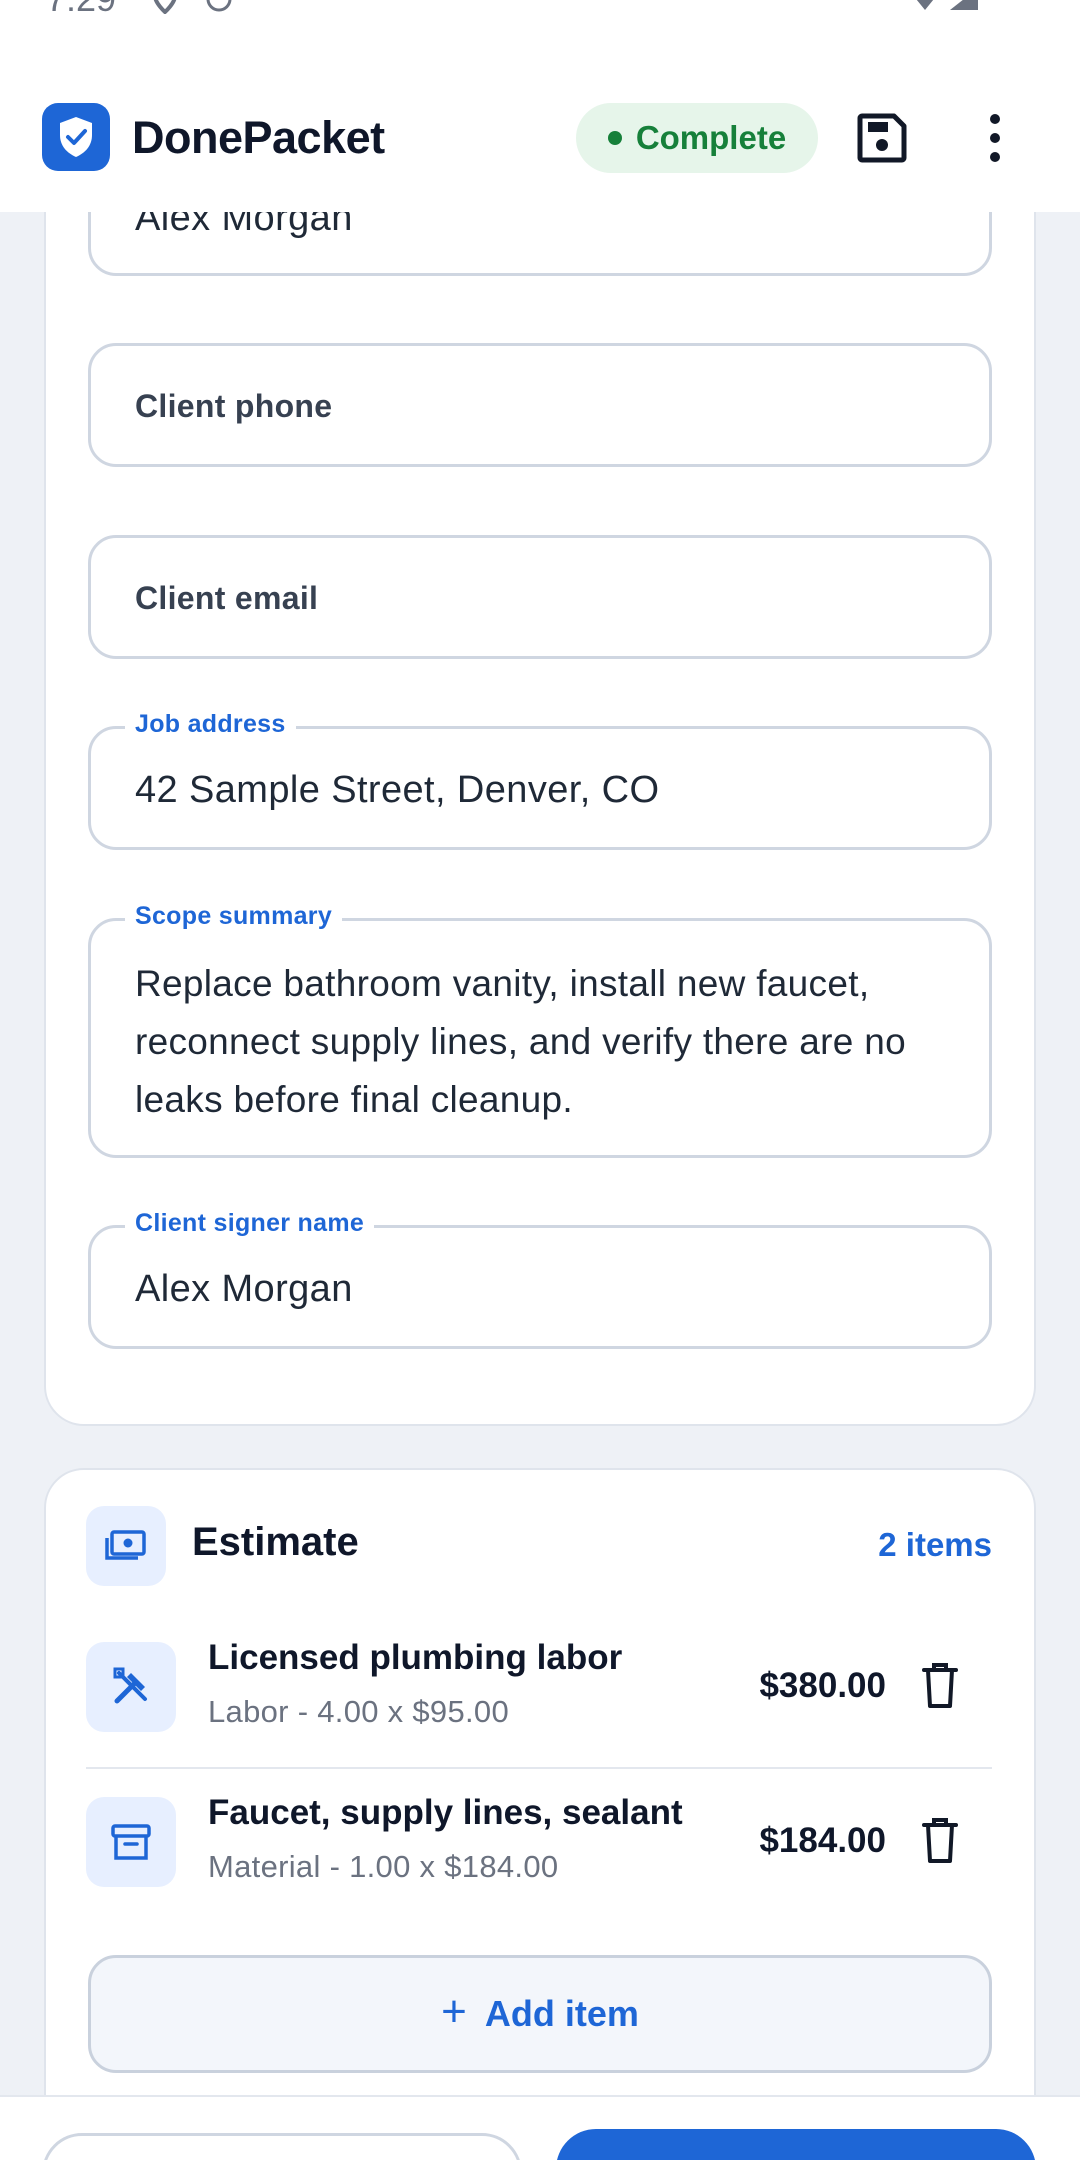 This screenshot has height=2160, width=1080. Describe the element at coordinates (540, 132) in the screenshot. I see `app-bar: DonePacket Complete` at that location.